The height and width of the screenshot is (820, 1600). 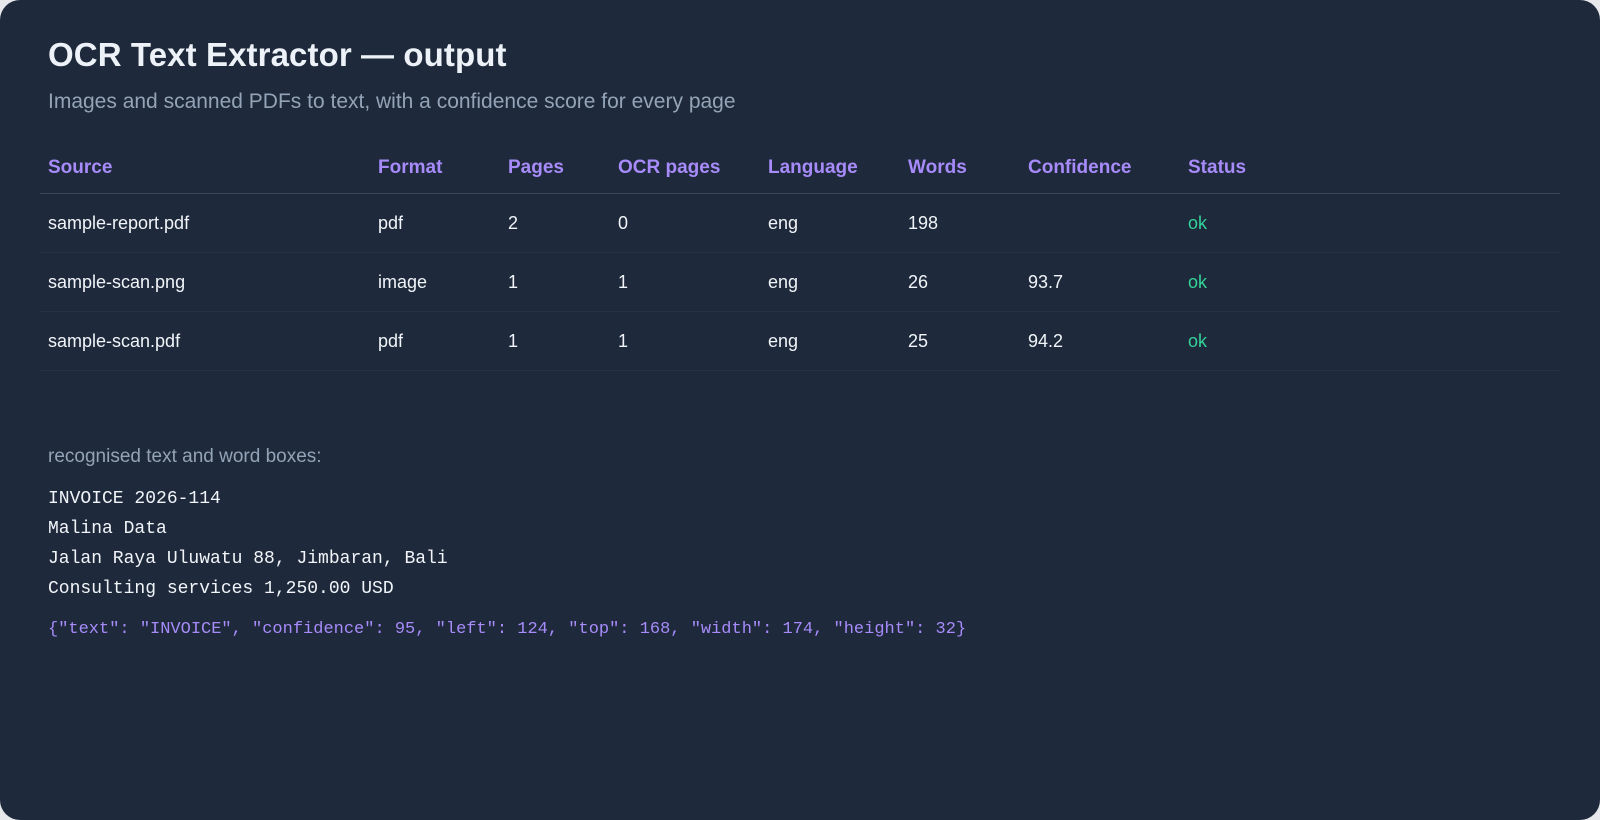 What do you see at coordinates (800, 341) in the screenshot?
I see `table-row: sample-scan.pdf pdf 1 1 eng 25 94.2 ok` at bounding box center [800, 341].